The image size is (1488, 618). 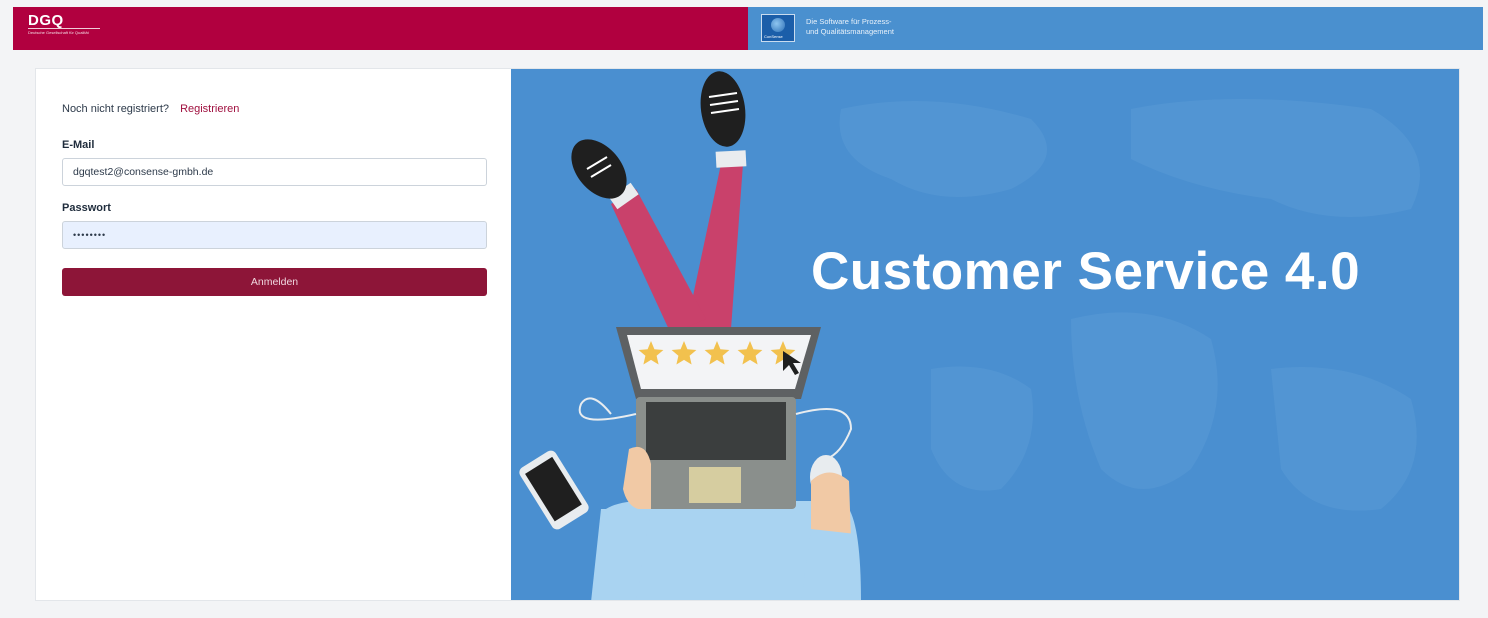 What do you see at coordinates (723, 109) in the screenshot?
I see `shoe-right` at bounding box center [723, 109].